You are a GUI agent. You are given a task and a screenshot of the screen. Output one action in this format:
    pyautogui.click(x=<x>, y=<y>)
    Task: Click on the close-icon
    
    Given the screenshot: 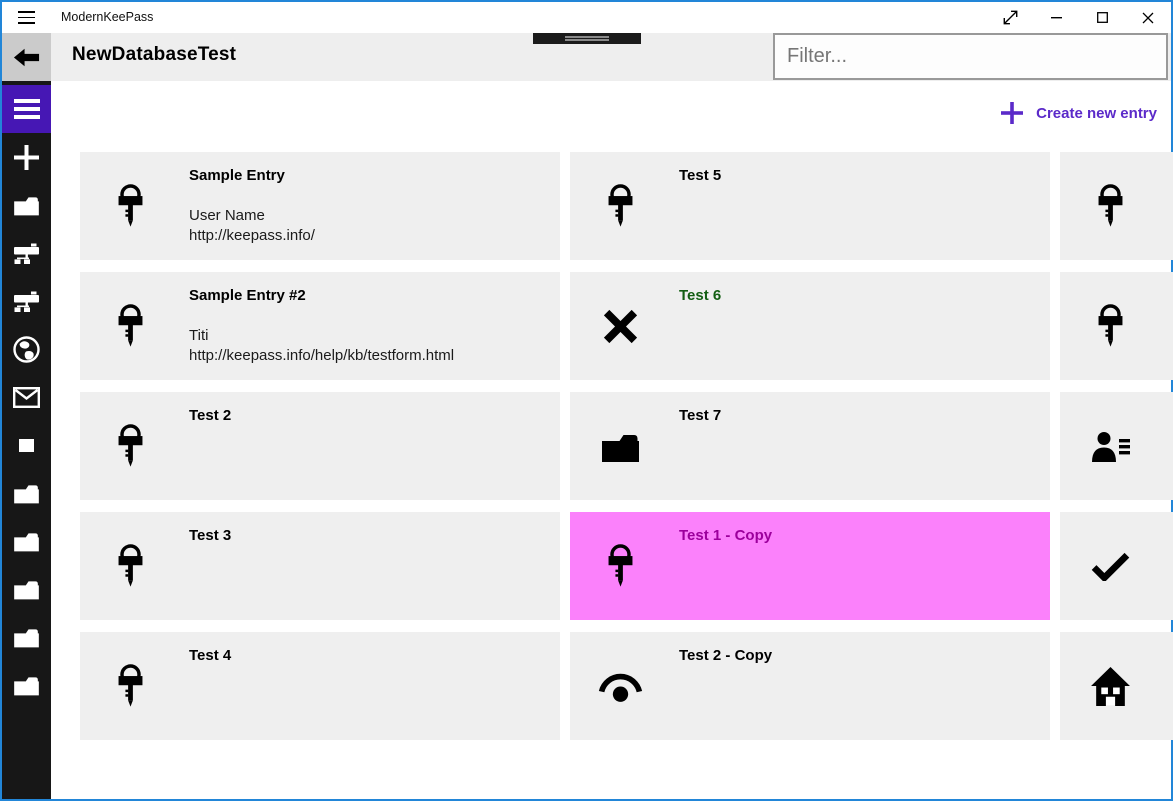 What is the action you would take?
    pyautogui.click(x=1148, y=17)
    